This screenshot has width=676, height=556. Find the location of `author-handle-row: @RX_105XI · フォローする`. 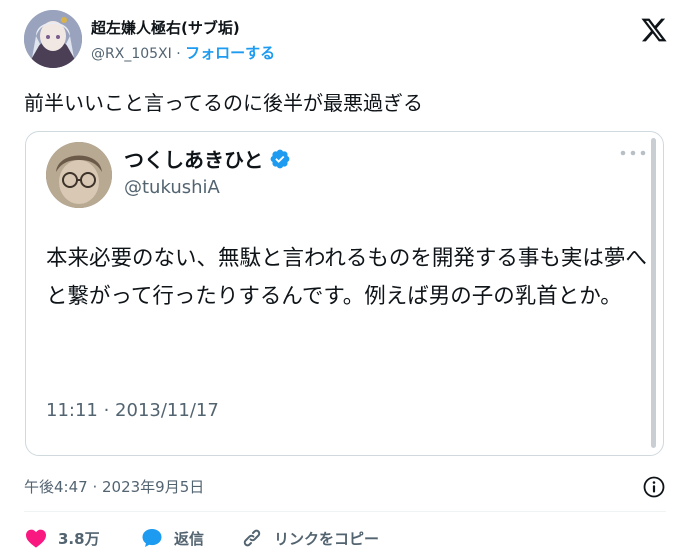

author-handle-row: @RX_105XI · フォローする is located at coordinates (183, 53).